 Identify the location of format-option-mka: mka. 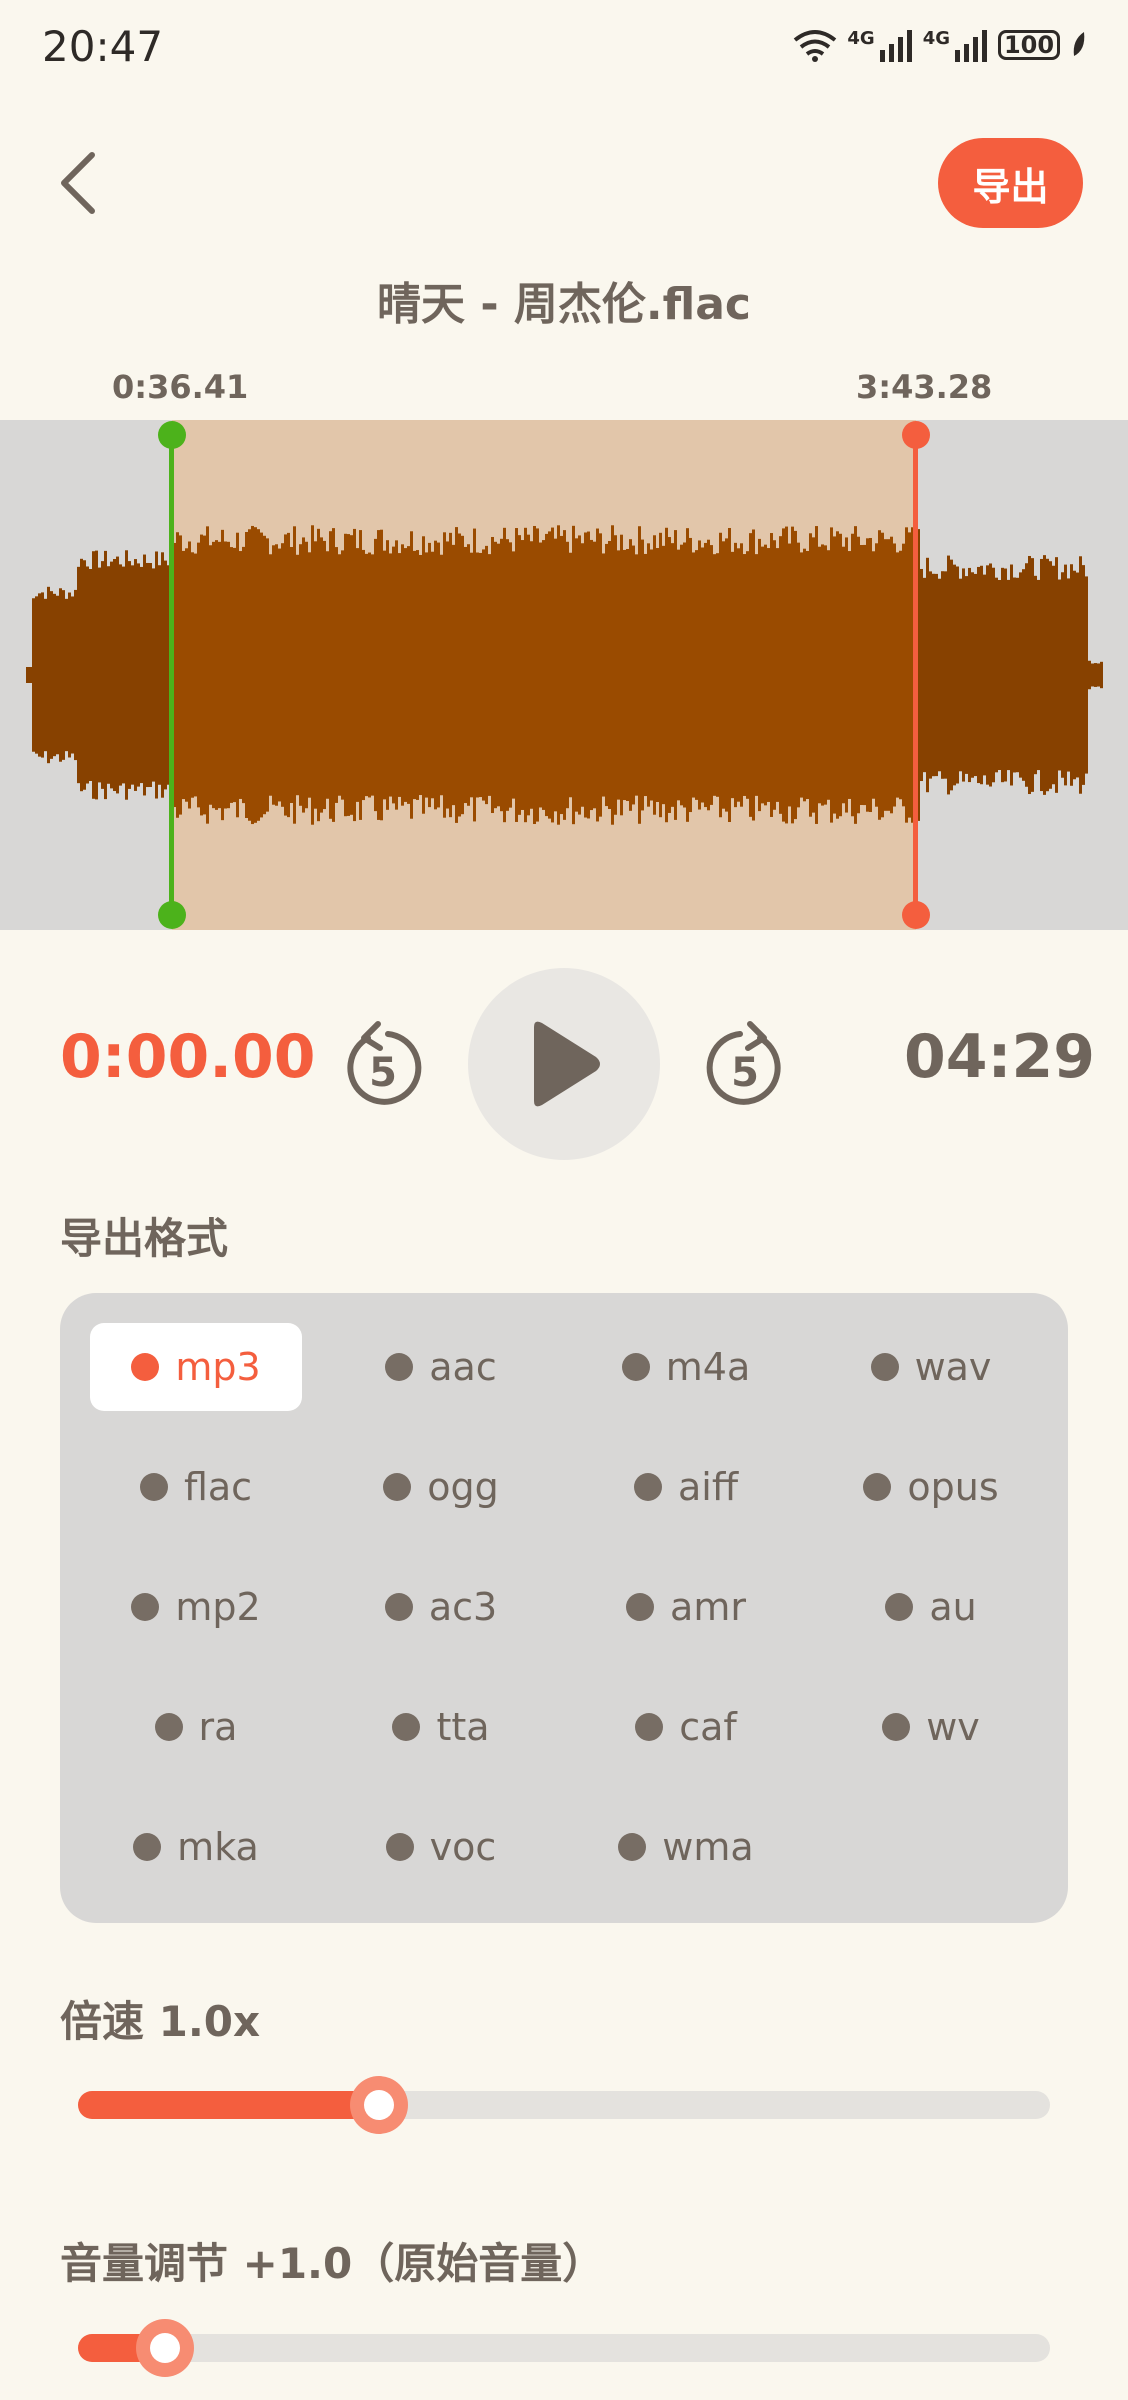
(196, 1847).